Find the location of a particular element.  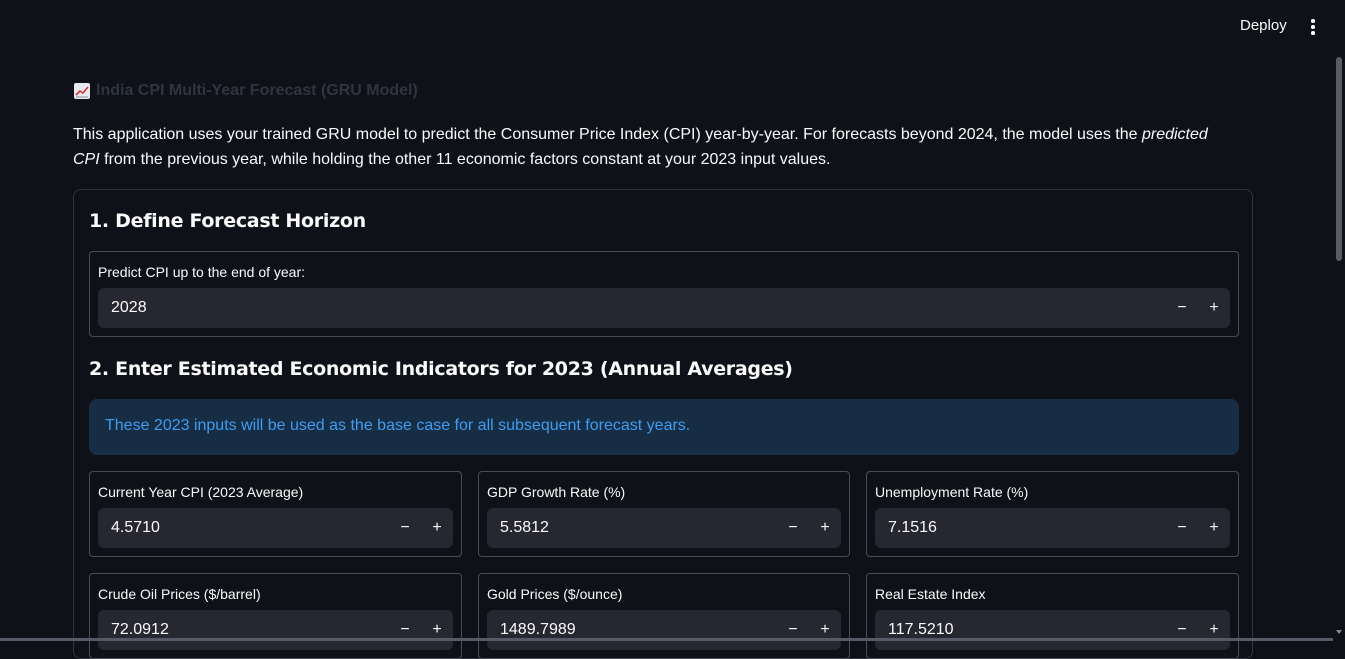

field-label: Crude Oil Prices ($/barrel) is located at coordinates (179, 594).